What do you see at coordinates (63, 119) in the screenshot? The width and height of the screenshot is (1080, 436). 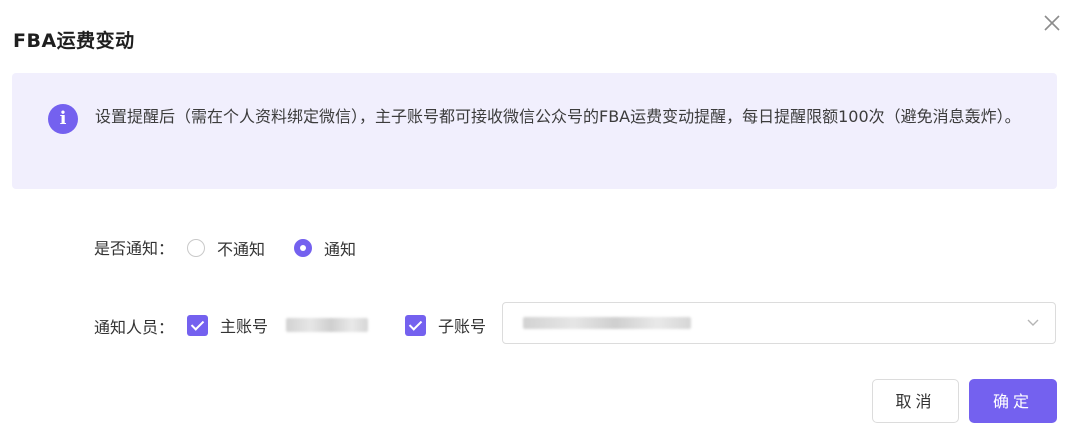 I see `info-icon: i` at bounding box center [63, 119].